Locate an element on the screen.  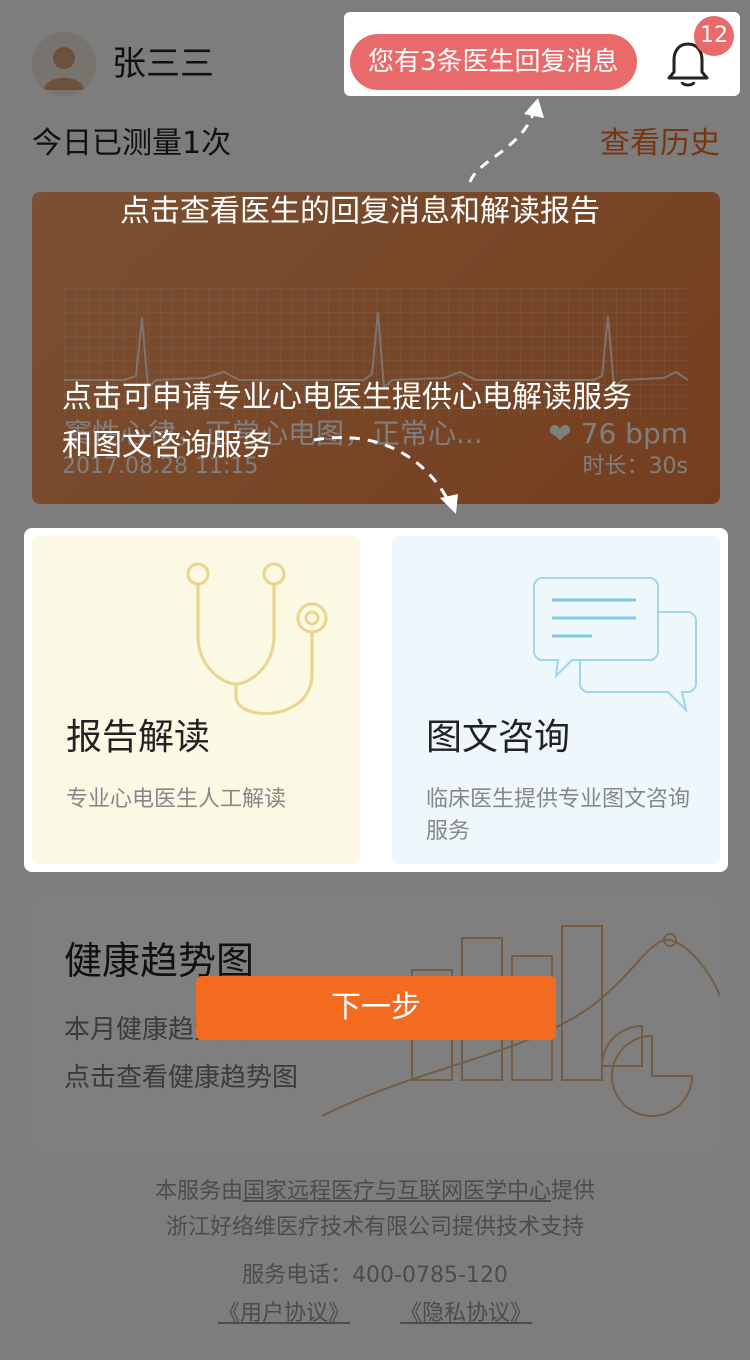
consult-desc: 临床医生提供专业图文咨询服务 is located at coordinates (558, 815).